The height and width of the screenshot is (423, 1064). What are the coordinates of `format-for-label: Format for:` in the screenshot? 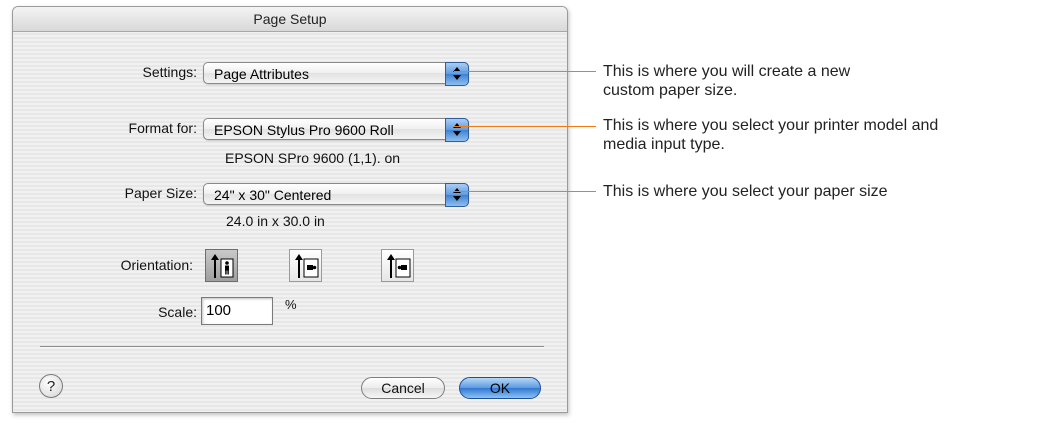 It's located at (162, 128).